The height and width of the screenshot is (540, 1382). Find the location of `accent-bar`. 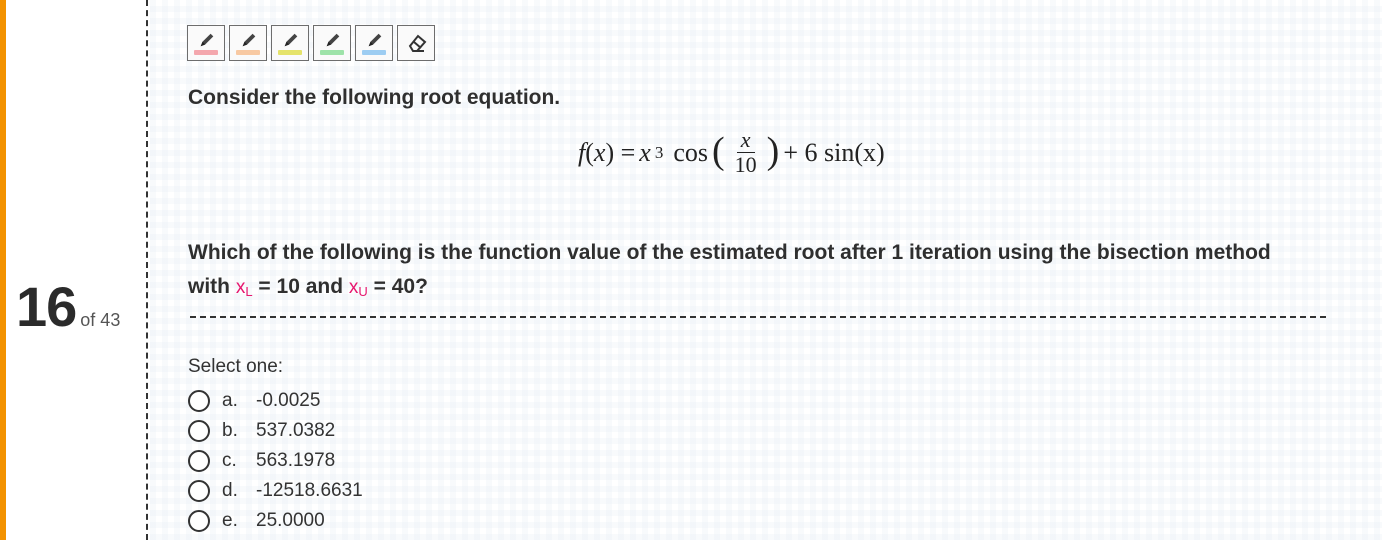

accent-bar is located at coordinates (3, 270).